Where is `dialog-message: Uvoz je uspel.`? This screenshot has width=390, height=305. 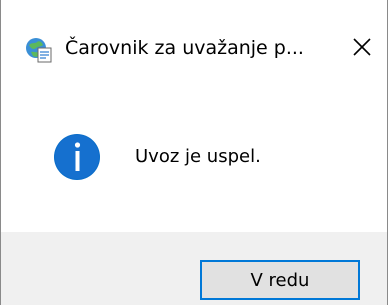
dialog-message: Uvoz je uspel. is located at coordinates (198, 156).